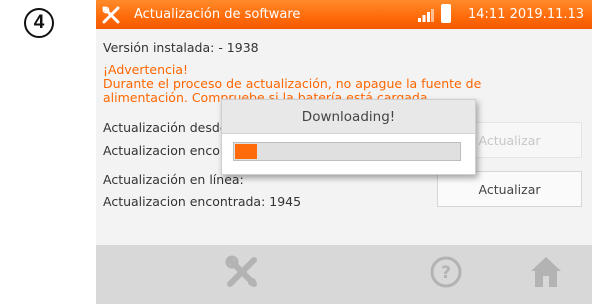  What do you see at coordinates (426, 15) in the screenshot?
I see `signal-icon` at bounding box center [426, 15].